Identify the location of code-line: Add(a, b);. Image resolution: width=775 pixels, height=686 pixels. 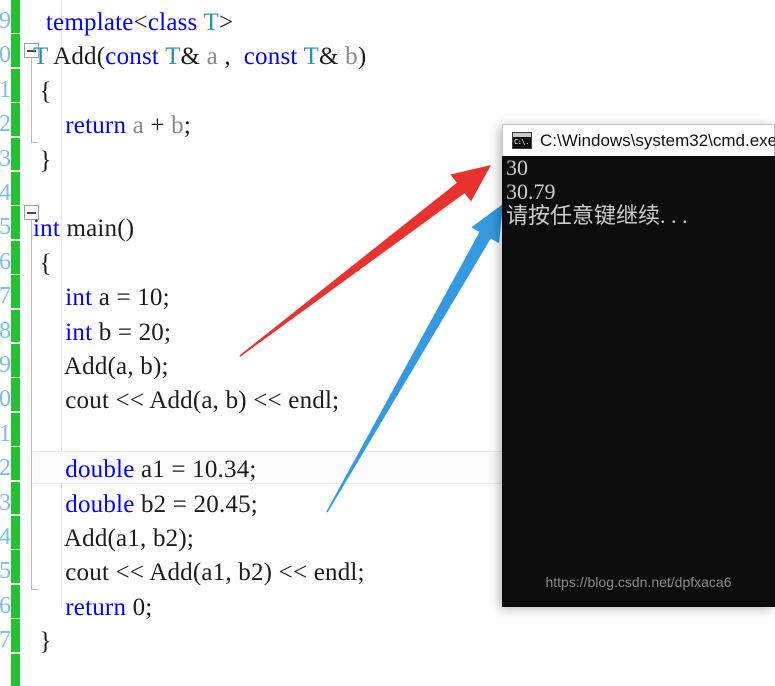
(101, 366).